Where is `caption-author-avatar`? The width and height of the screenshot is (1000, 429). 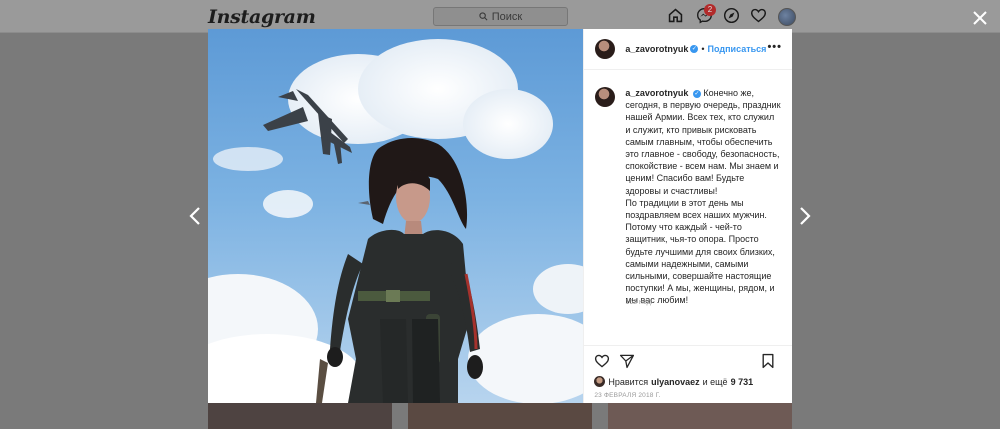 caption-author-avatar is located at coordinates (605, 97).